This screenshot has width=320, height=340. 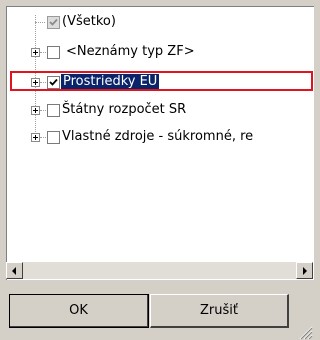 What do you see at coordinates (53, 137) in the screenshot?
I see `checkbox-own-sources` at bounding box center [53, 137].